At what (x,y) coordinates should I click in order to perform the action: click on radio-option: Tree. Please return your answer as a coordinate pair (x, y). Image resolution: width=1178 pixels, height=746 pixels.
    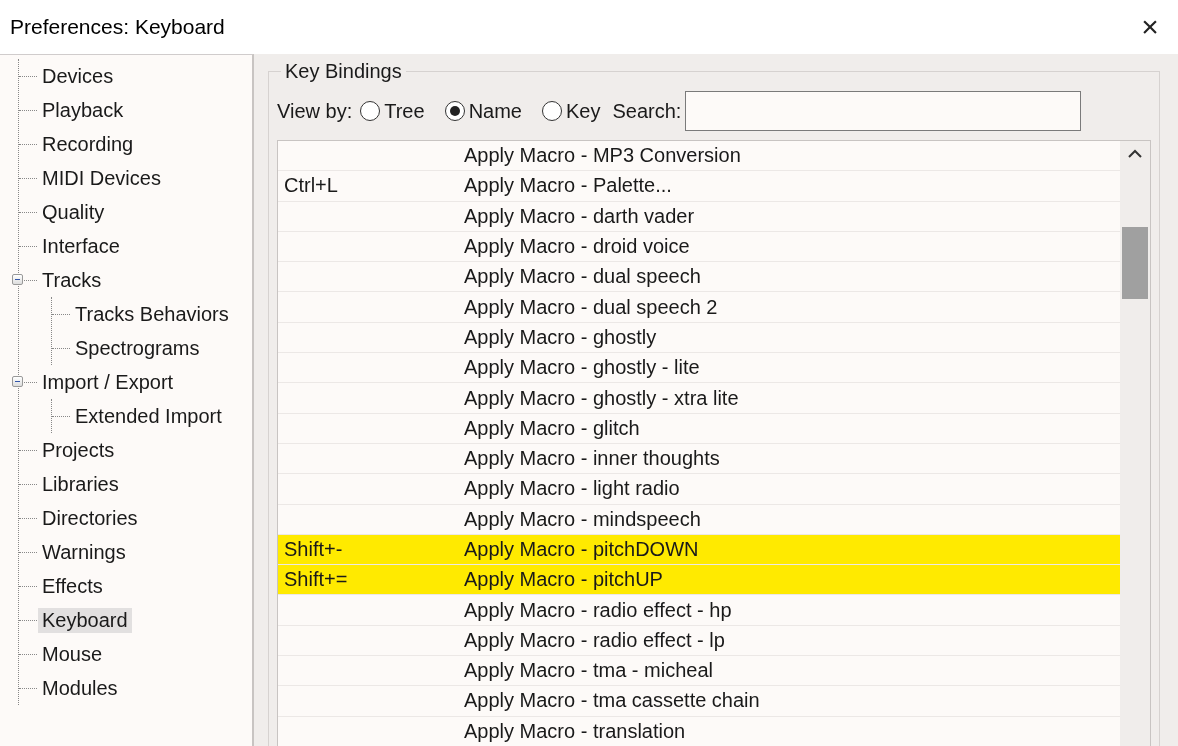
    Looking at the image, I should click on (392, 111).